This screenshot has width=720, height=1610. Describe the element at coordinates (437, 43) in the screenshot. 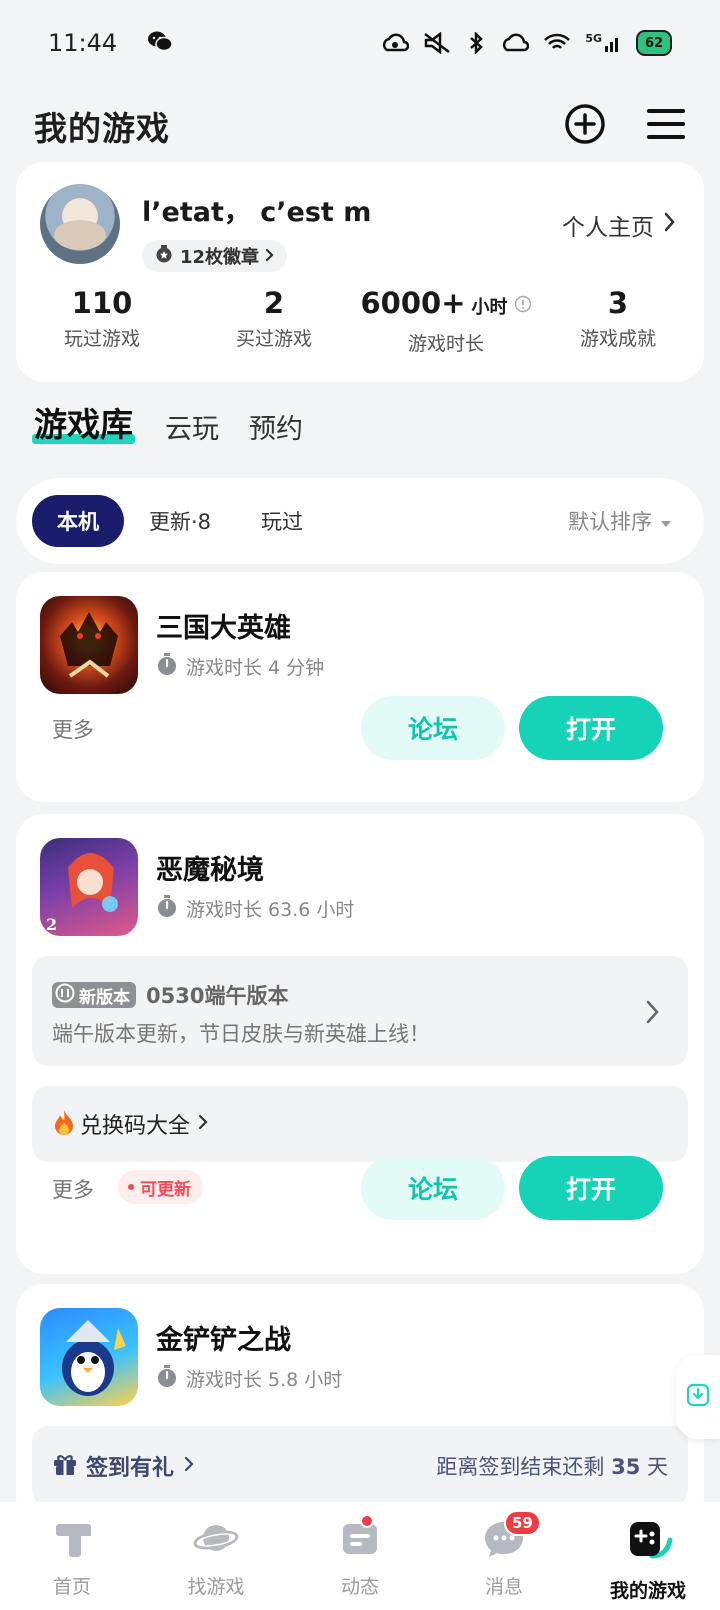

I see `mute-icon` at that location.